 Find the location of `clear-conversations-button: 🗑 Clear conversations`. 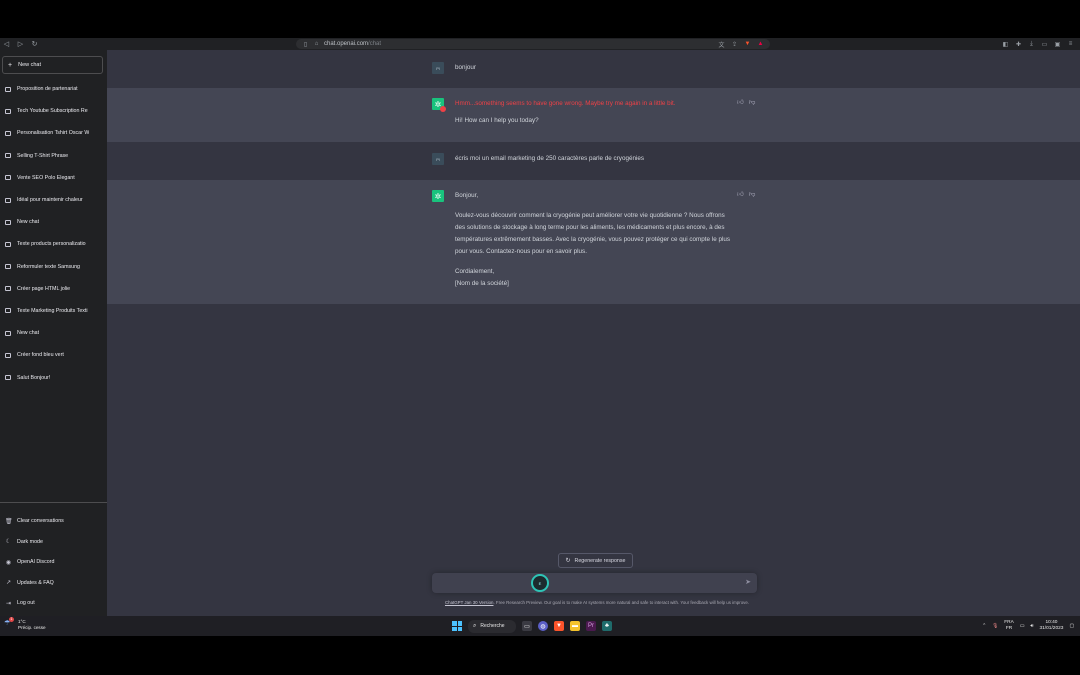

clear-conversations-button: 🗑 Clear conversations is located at coordinates (53, 521).